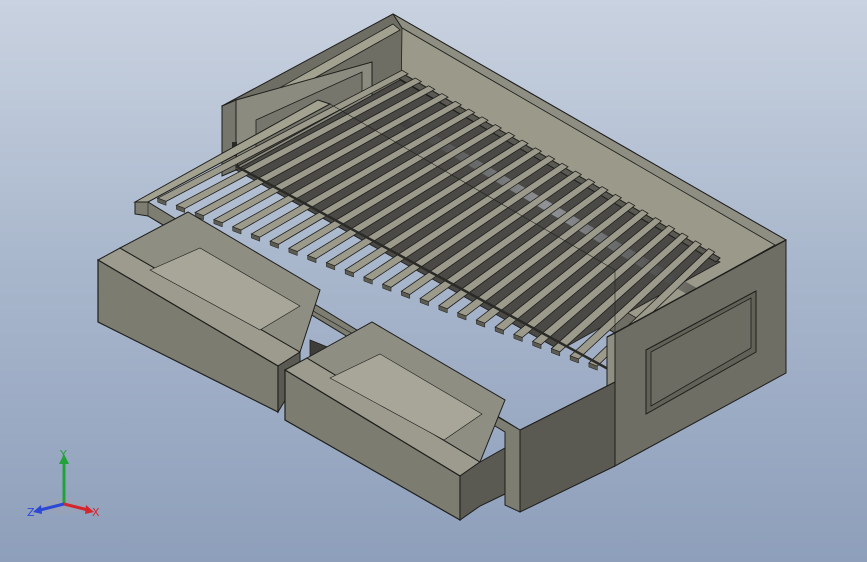  I want to click on z-axis-label: Z, so click(31, 512).